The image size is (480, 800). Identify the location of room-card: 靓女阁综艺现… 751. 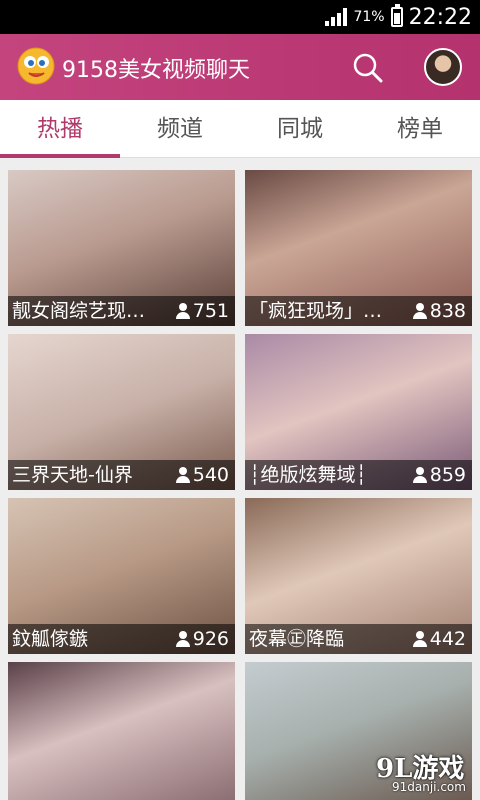
(121, 248).